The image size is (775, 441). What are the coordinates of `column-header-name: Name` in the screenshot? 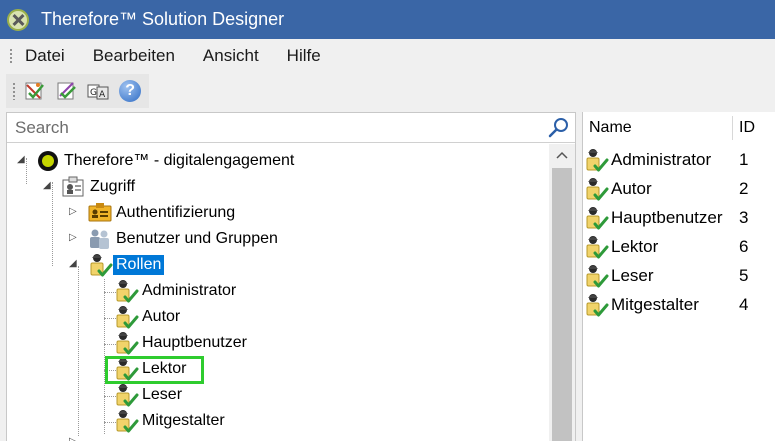 It's located at (610, 128).